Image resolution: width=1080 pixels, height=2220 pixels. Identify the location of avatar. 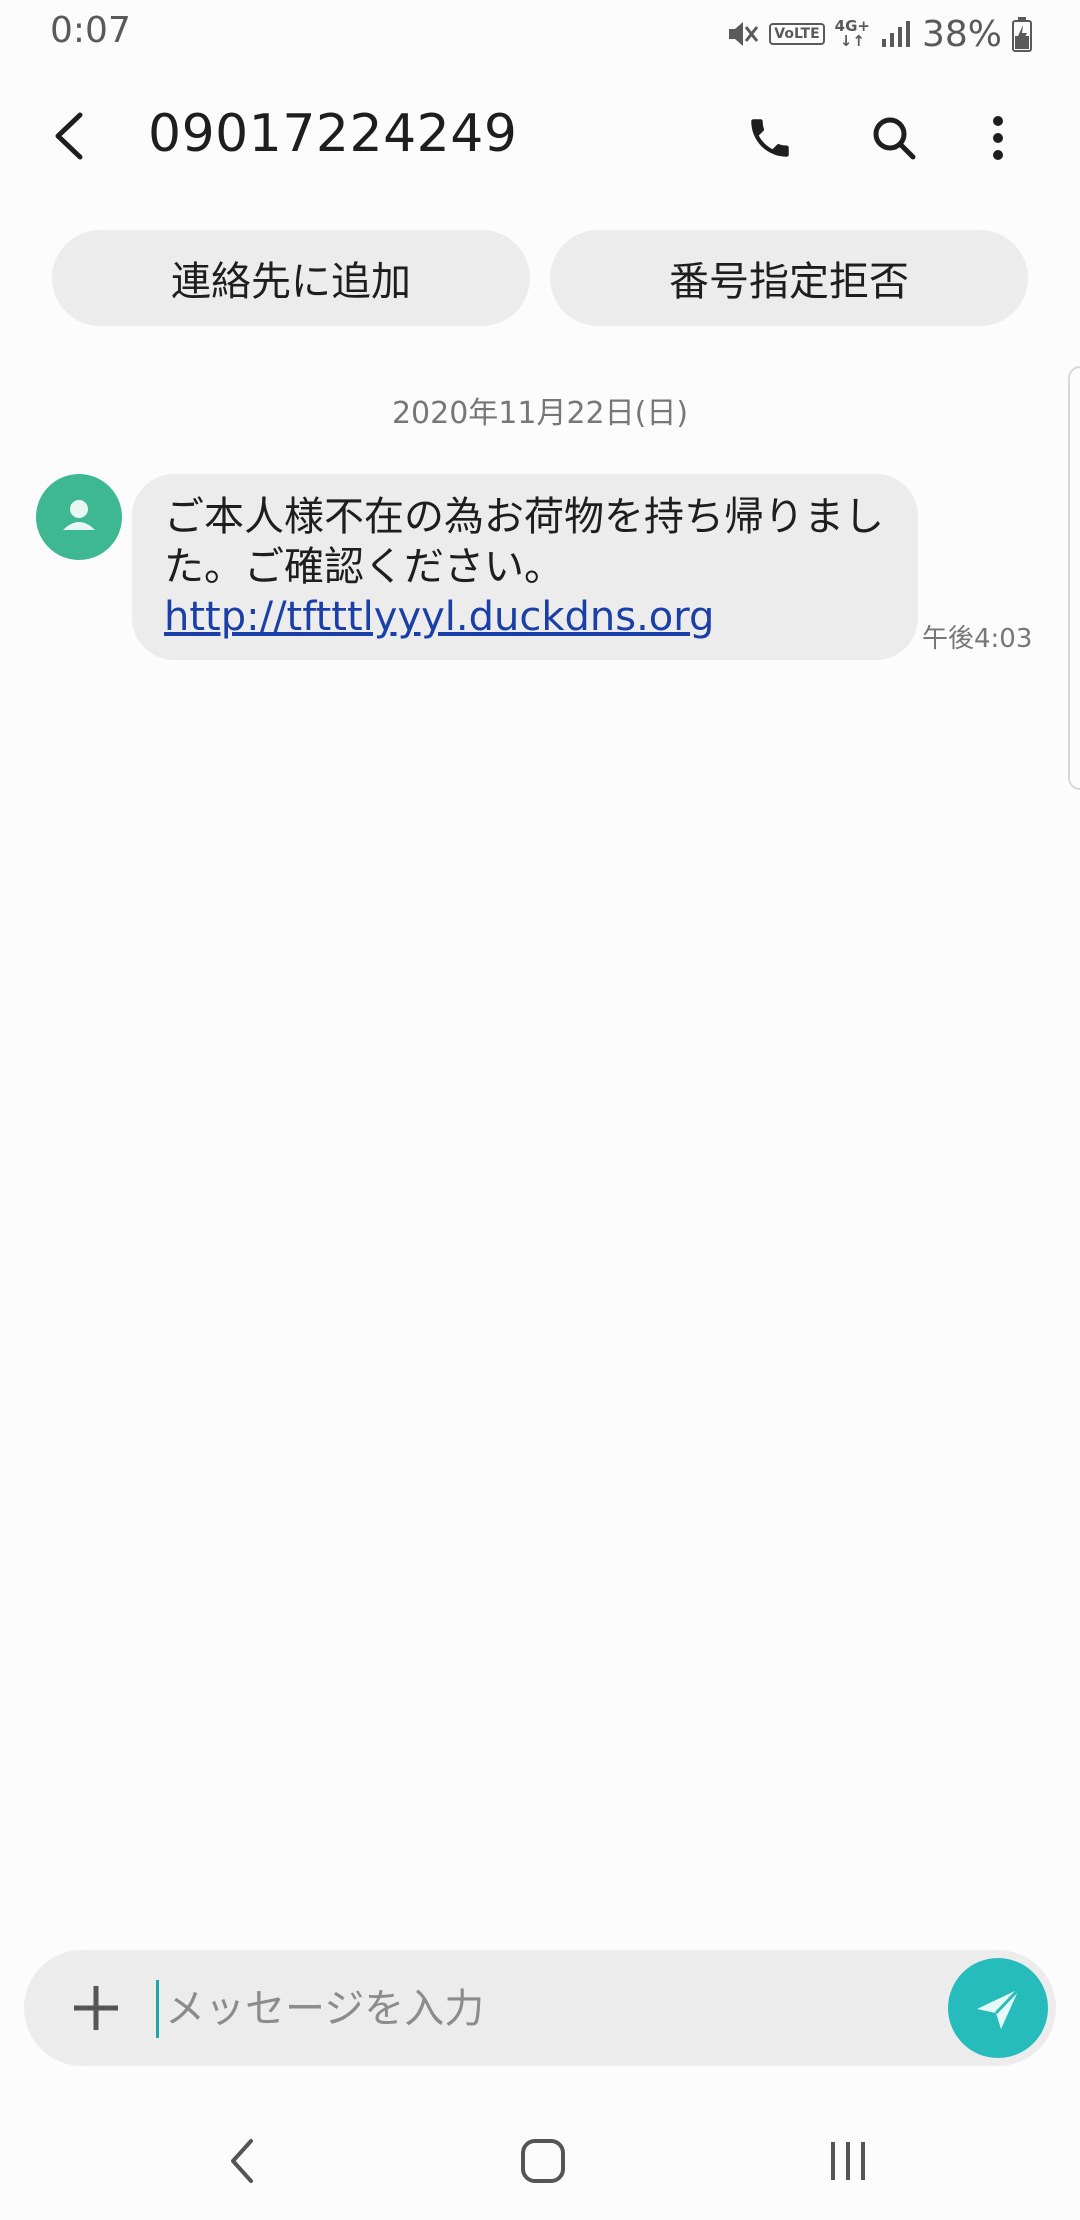
(79, 517).